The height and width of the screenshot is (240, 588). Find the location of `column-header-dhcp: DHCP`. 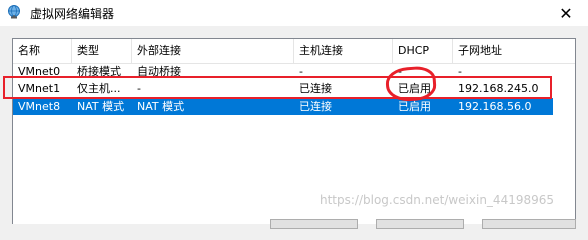

column-header-dhcp: DHCP is located at coordinates (423, 51).